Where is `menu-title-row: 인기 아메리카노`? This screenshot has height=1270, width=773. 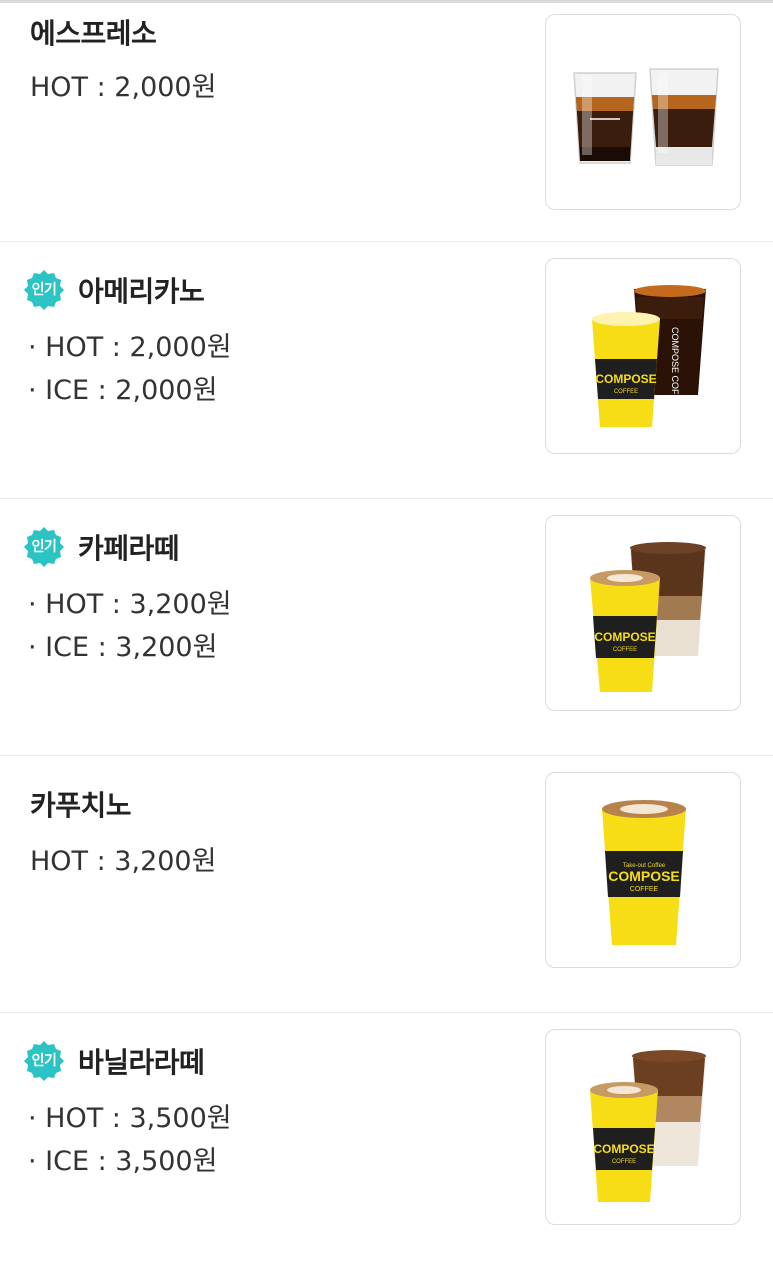 menu-title-row: 인기 아메리카노 is located at coordinates (113, 290).